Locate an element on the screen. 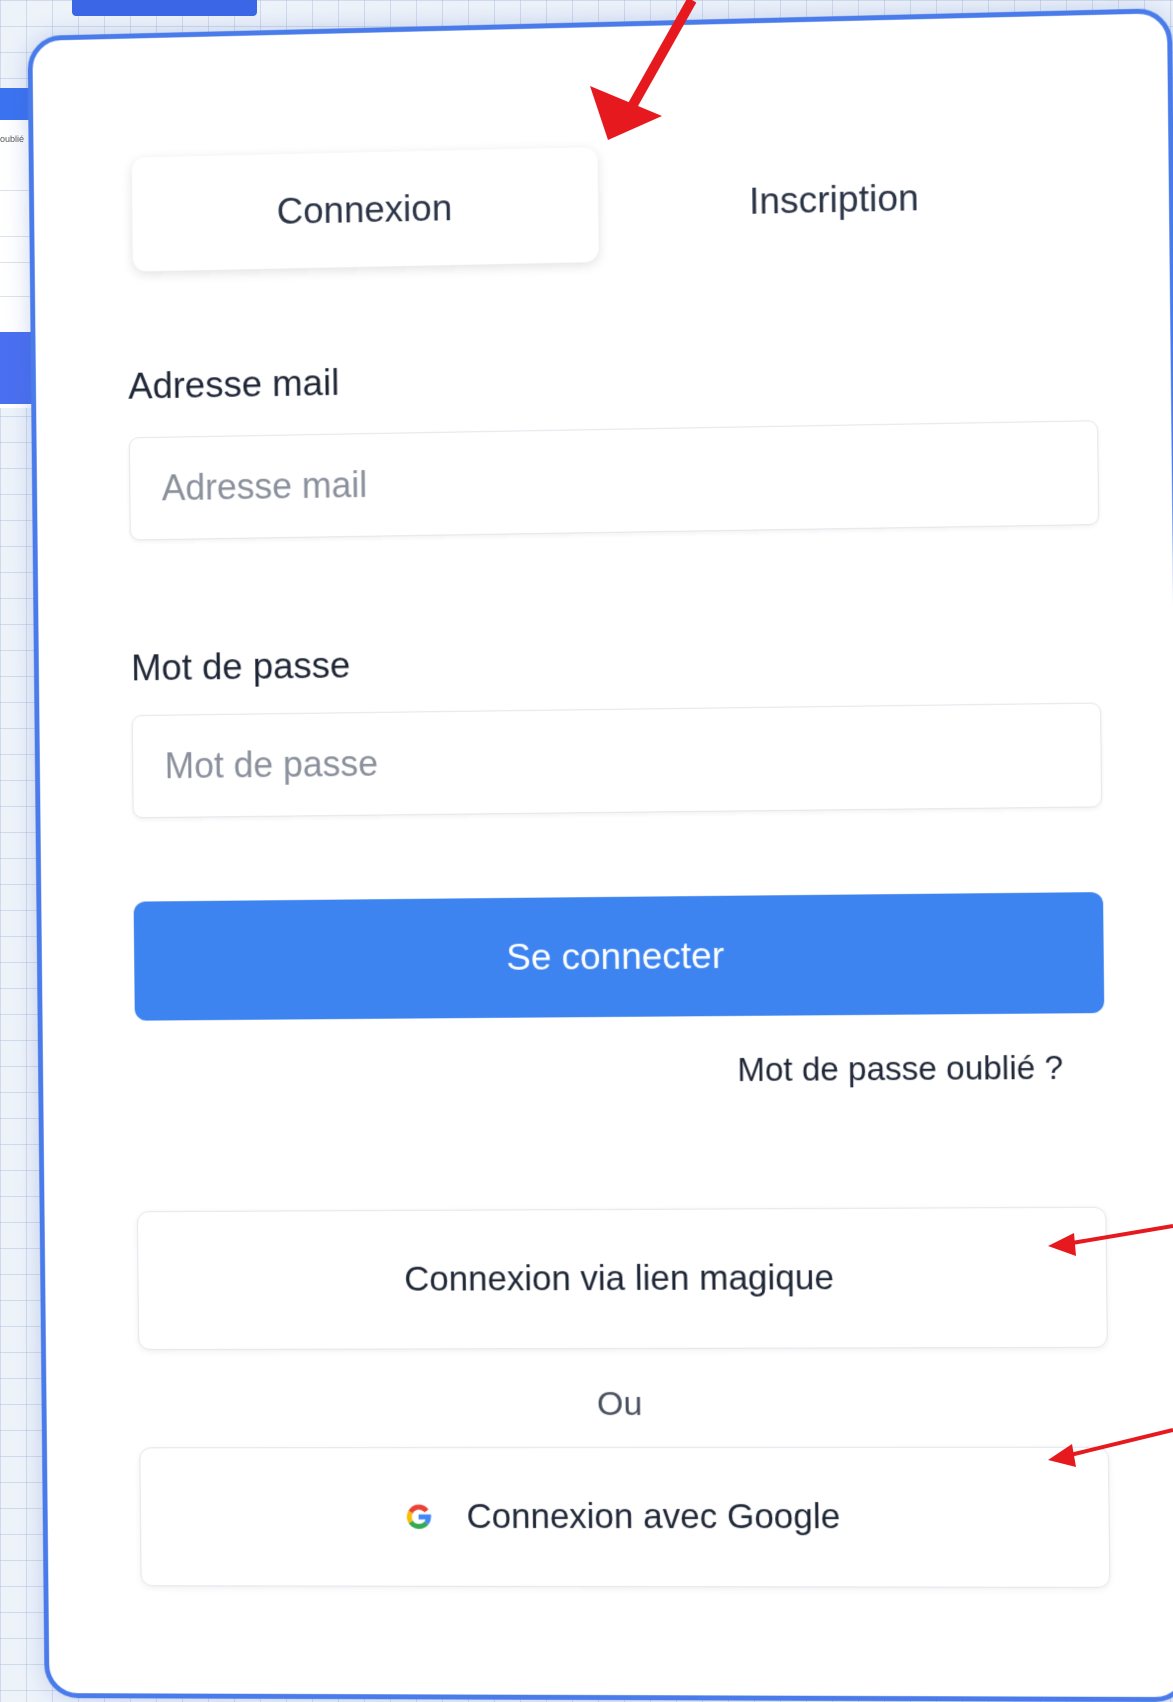 Image resolution: width=1173 pixels, height=1702 pixels. google-login-button: Connexion avec Google is located at coordinates (625, 1517).